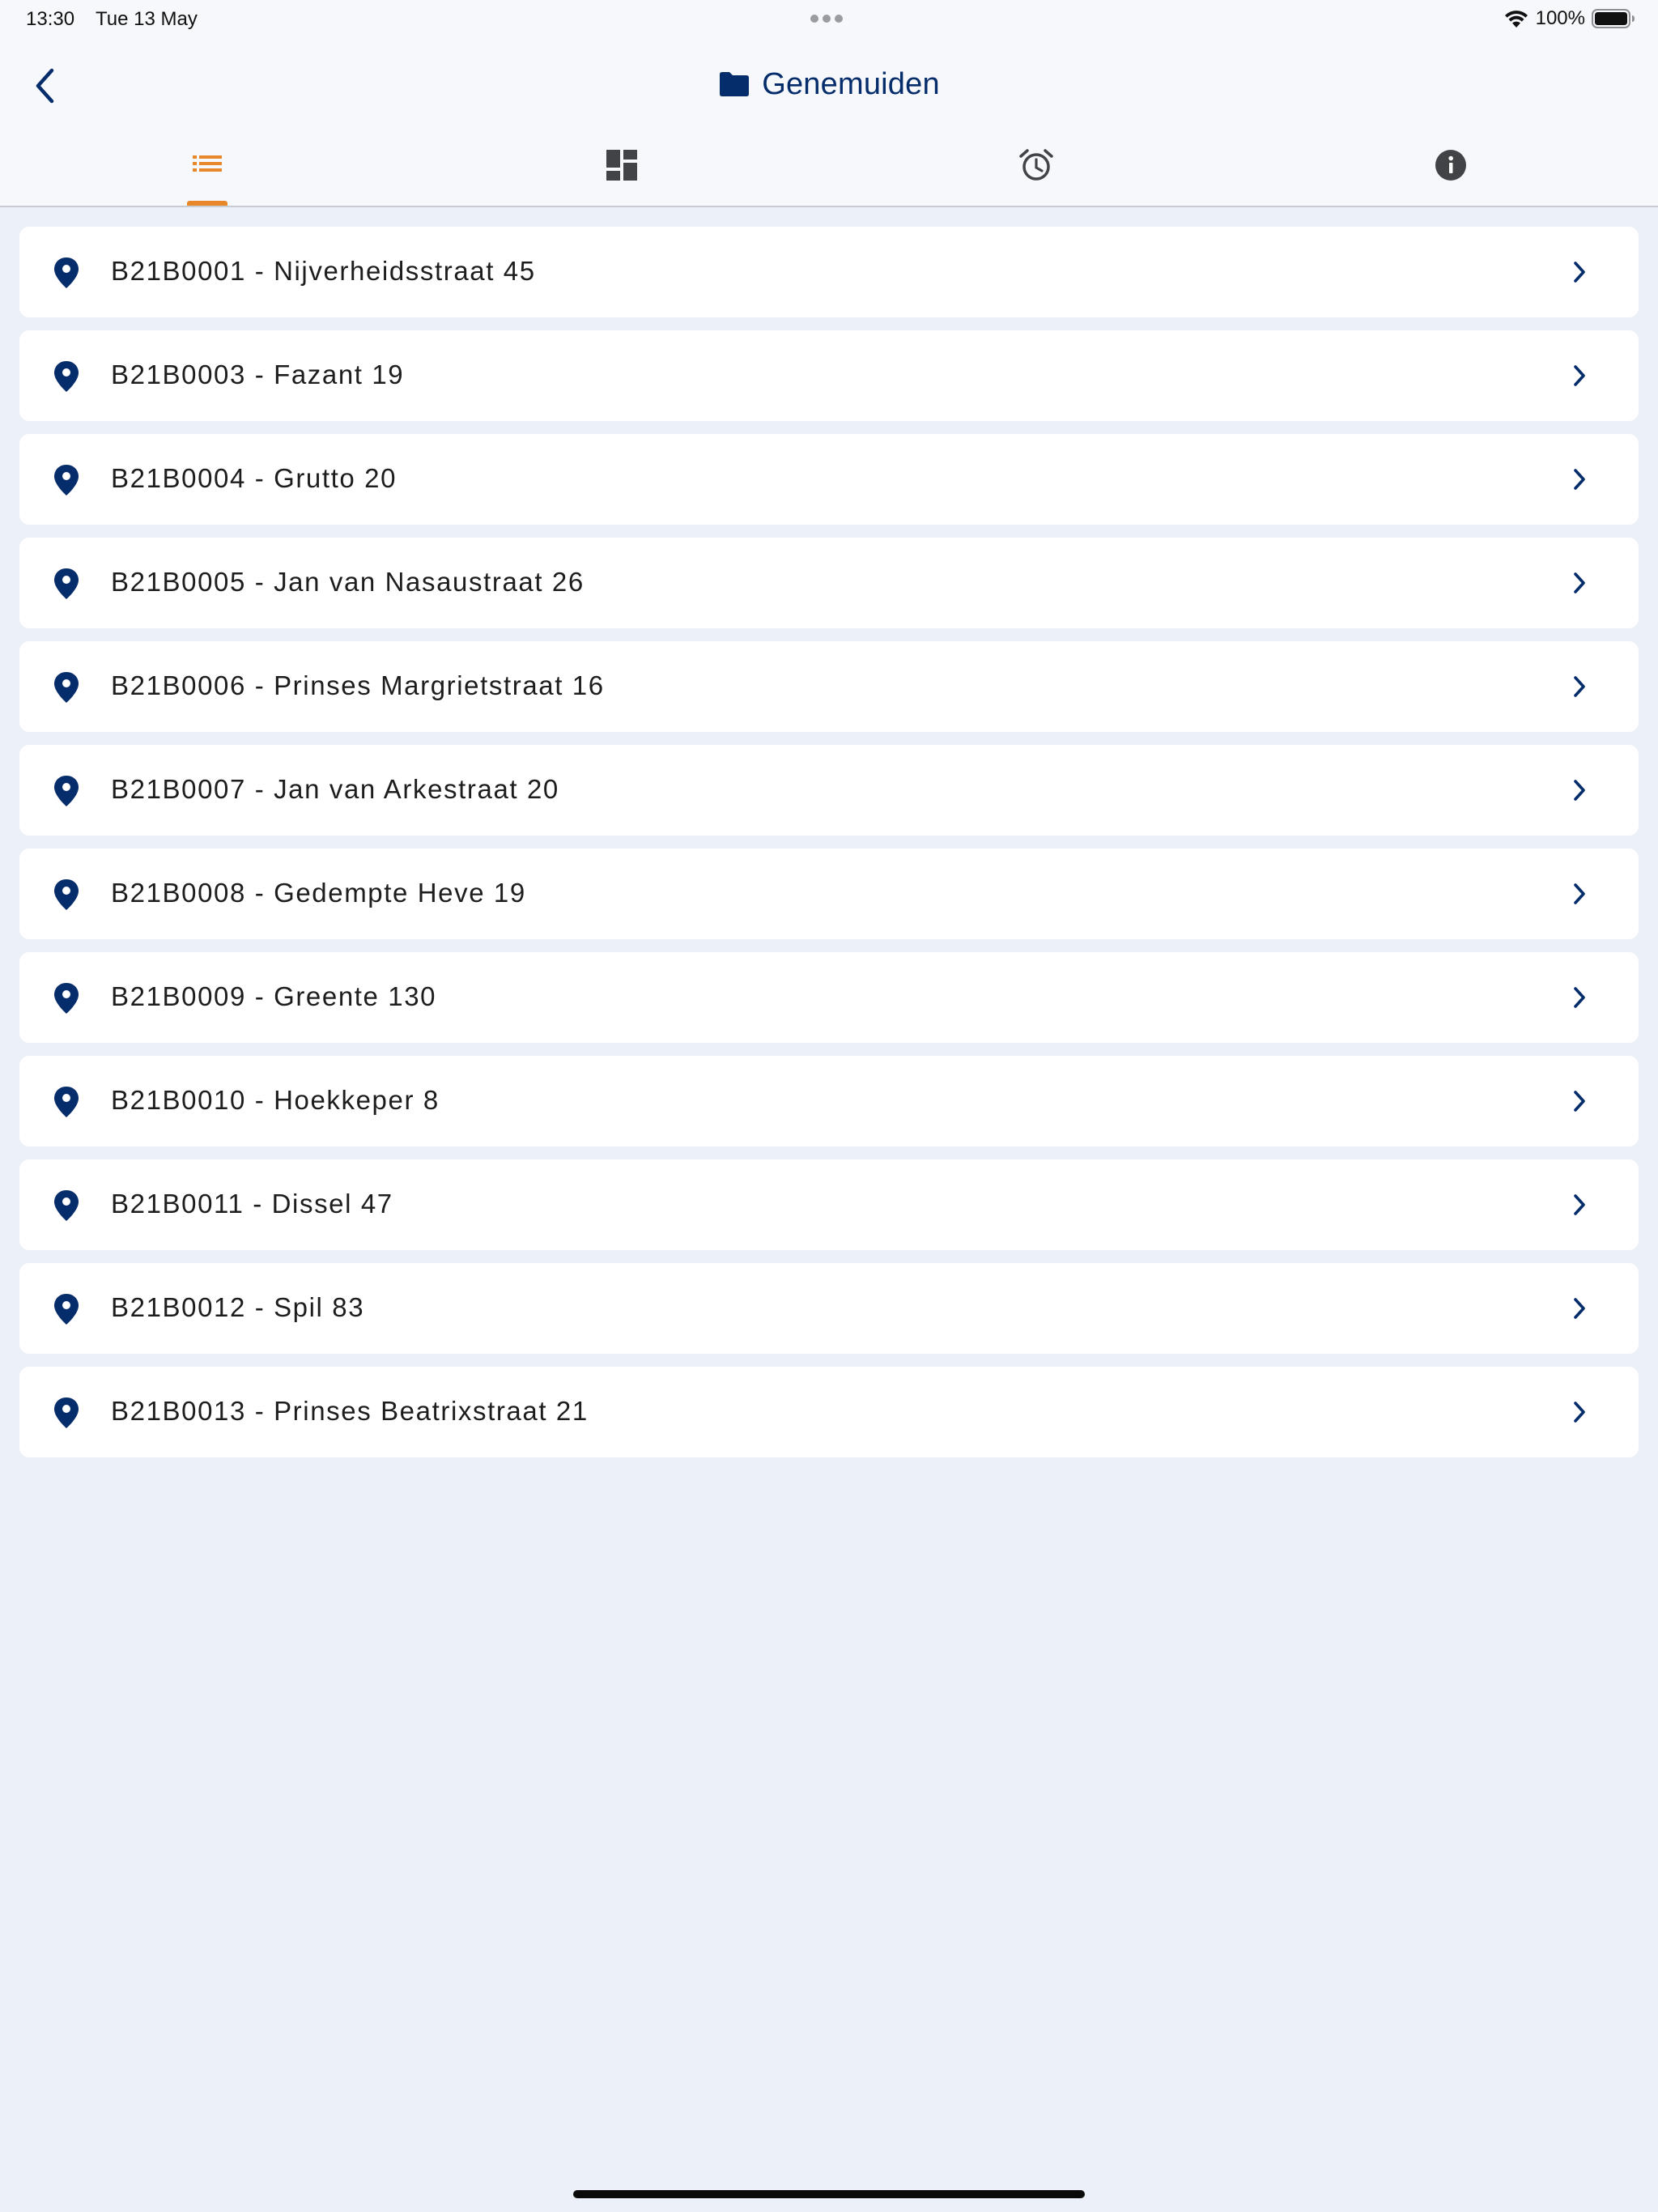 The width and height of the screenshot is (1658, 2212). I want to click on list-item-label: B21B0009 - Greente 130, so click(274, 996).